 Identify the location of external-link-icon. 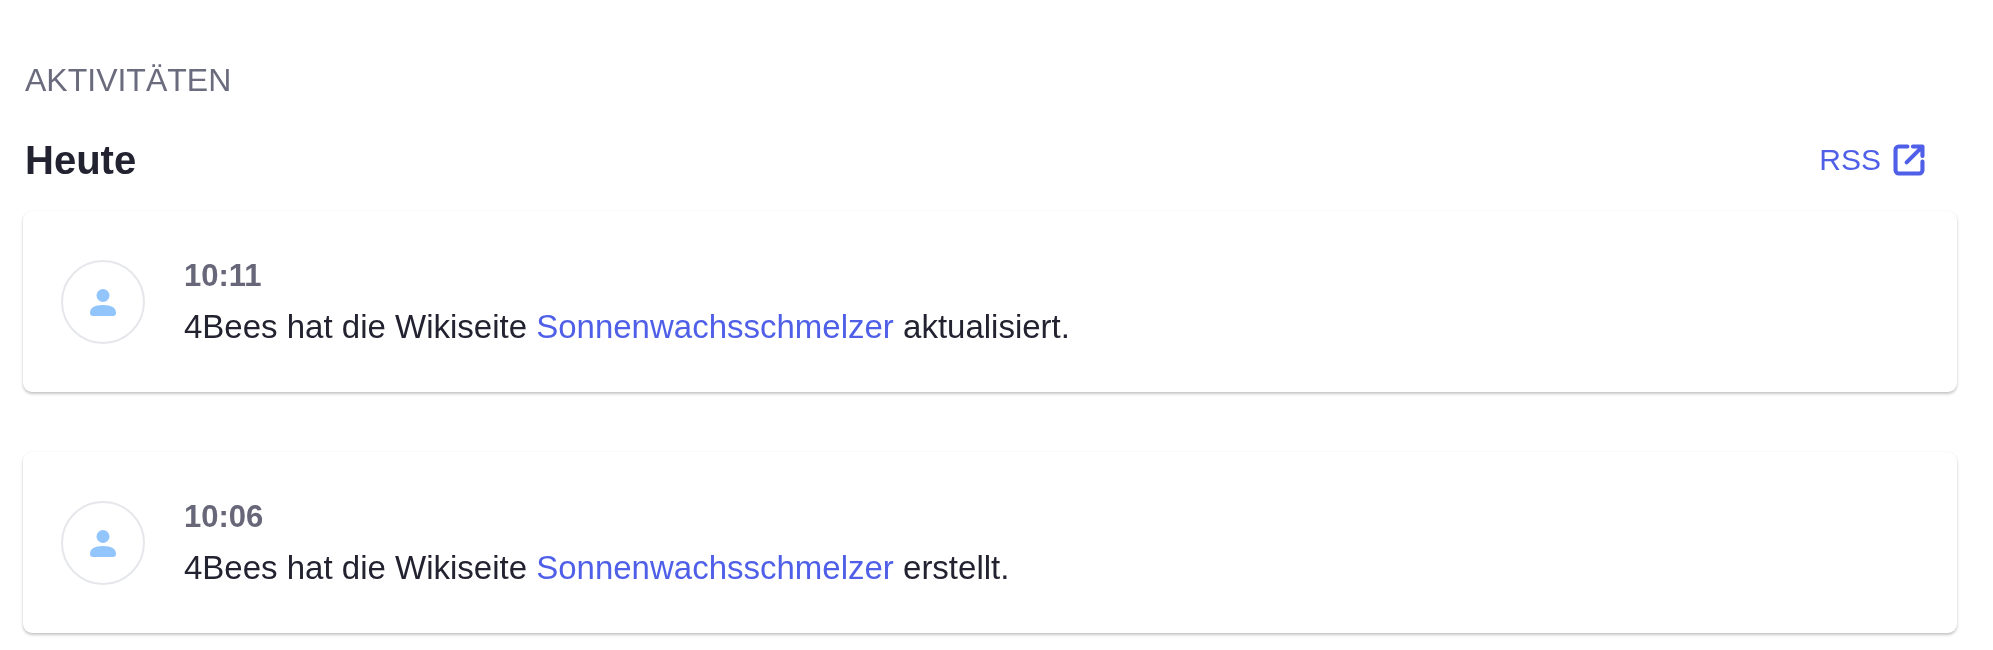
(1909, 160).